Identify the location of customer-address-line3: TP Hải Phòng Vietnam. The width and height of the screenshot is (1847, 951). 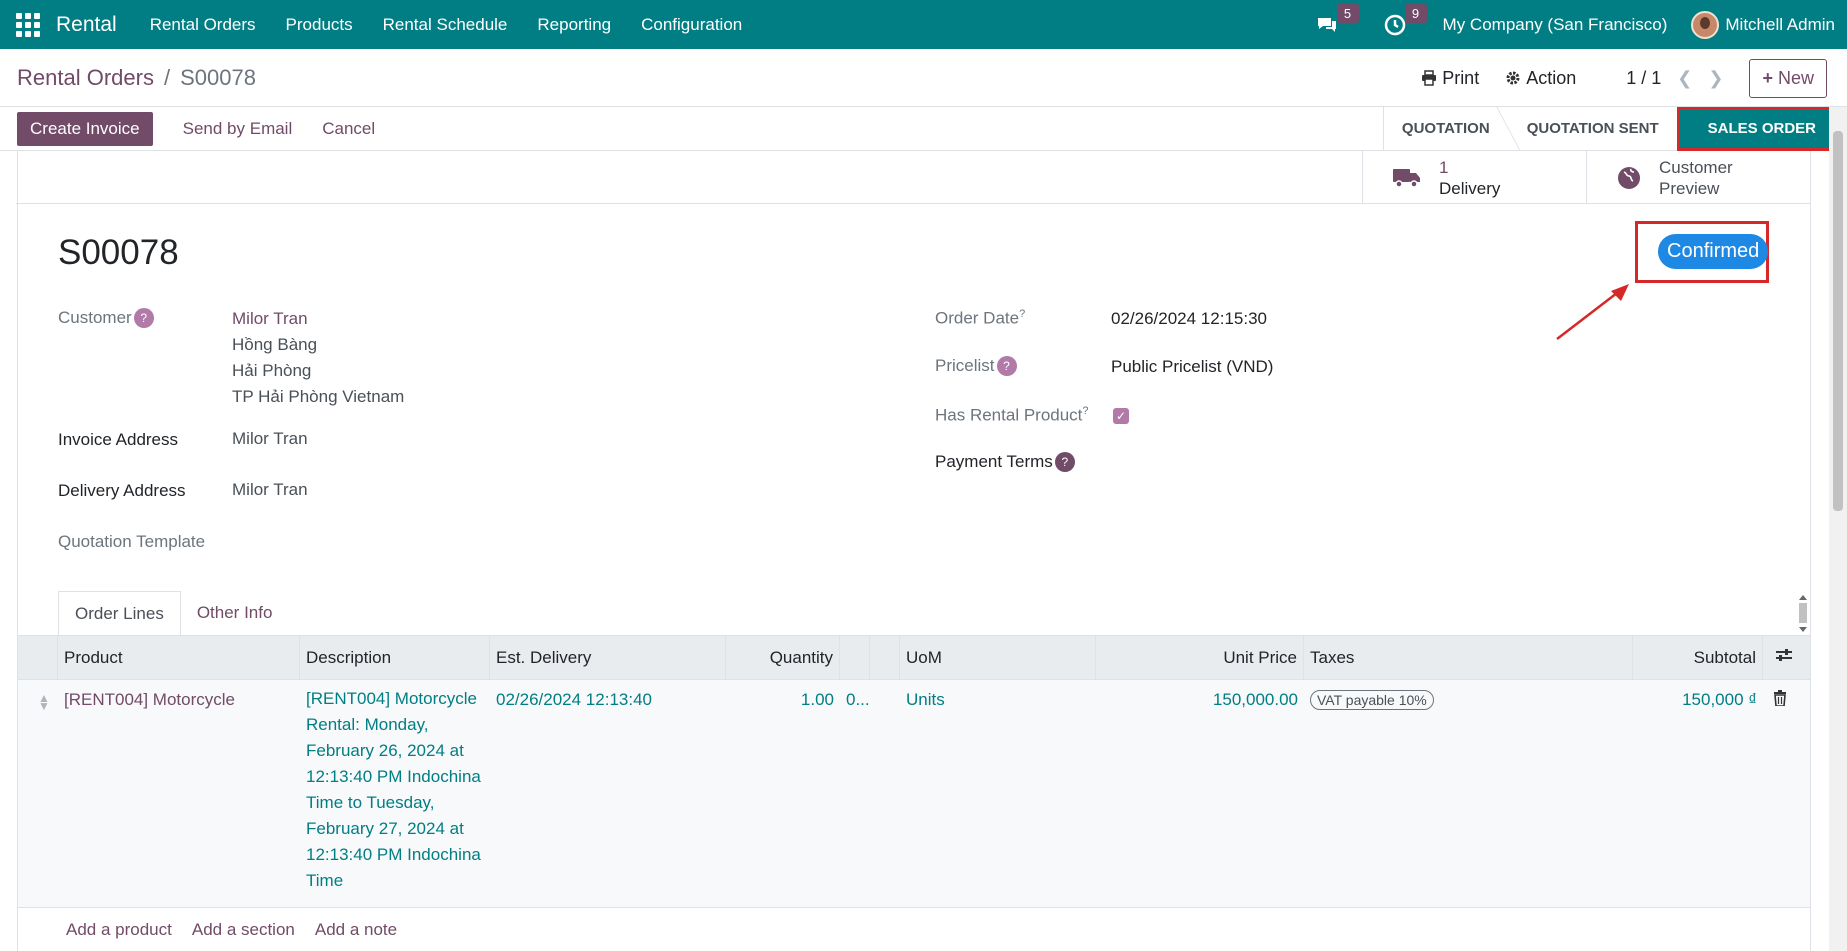
(318, 396).